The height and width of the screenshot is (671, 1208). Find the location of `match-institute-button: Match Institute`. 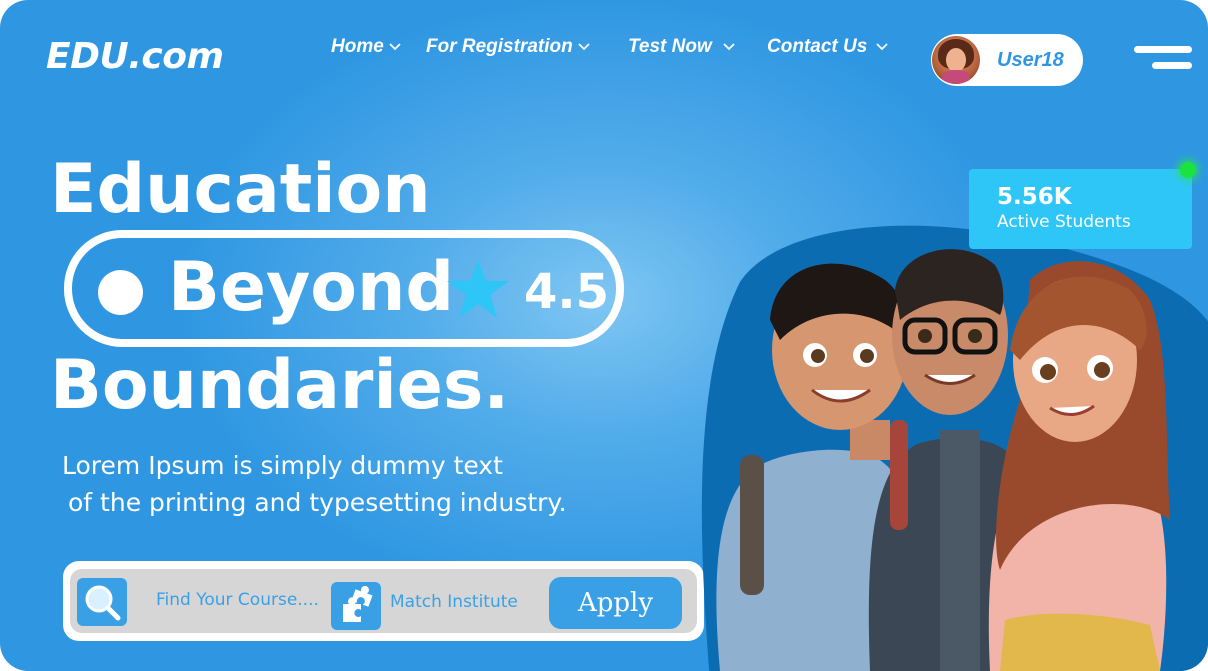

match-institute-button: Match Institute is located at coordinates (454, 602).